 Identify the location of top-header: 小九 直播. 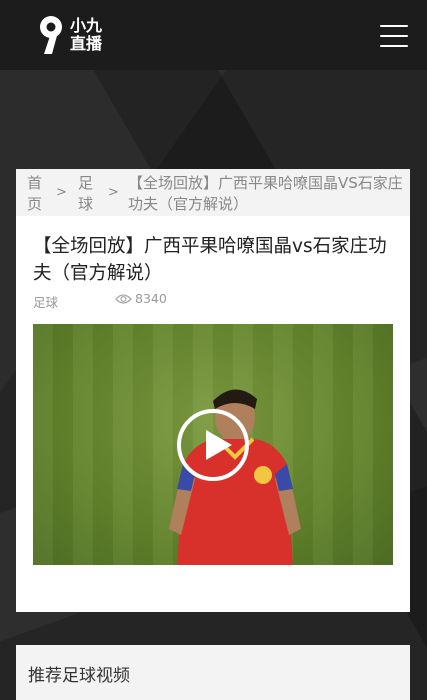
(213, 35).